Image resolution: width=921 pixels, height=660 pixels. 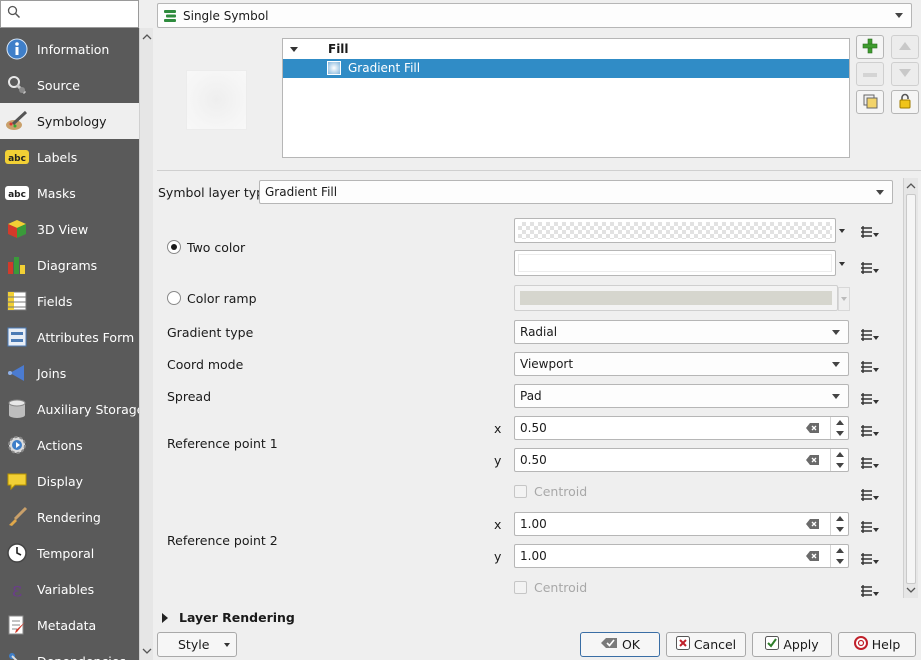 What do you see at coordinates (534, 15) in the screenshot?
I see `renderer-combo: Single Symbol` at bounding box center [534, 15].